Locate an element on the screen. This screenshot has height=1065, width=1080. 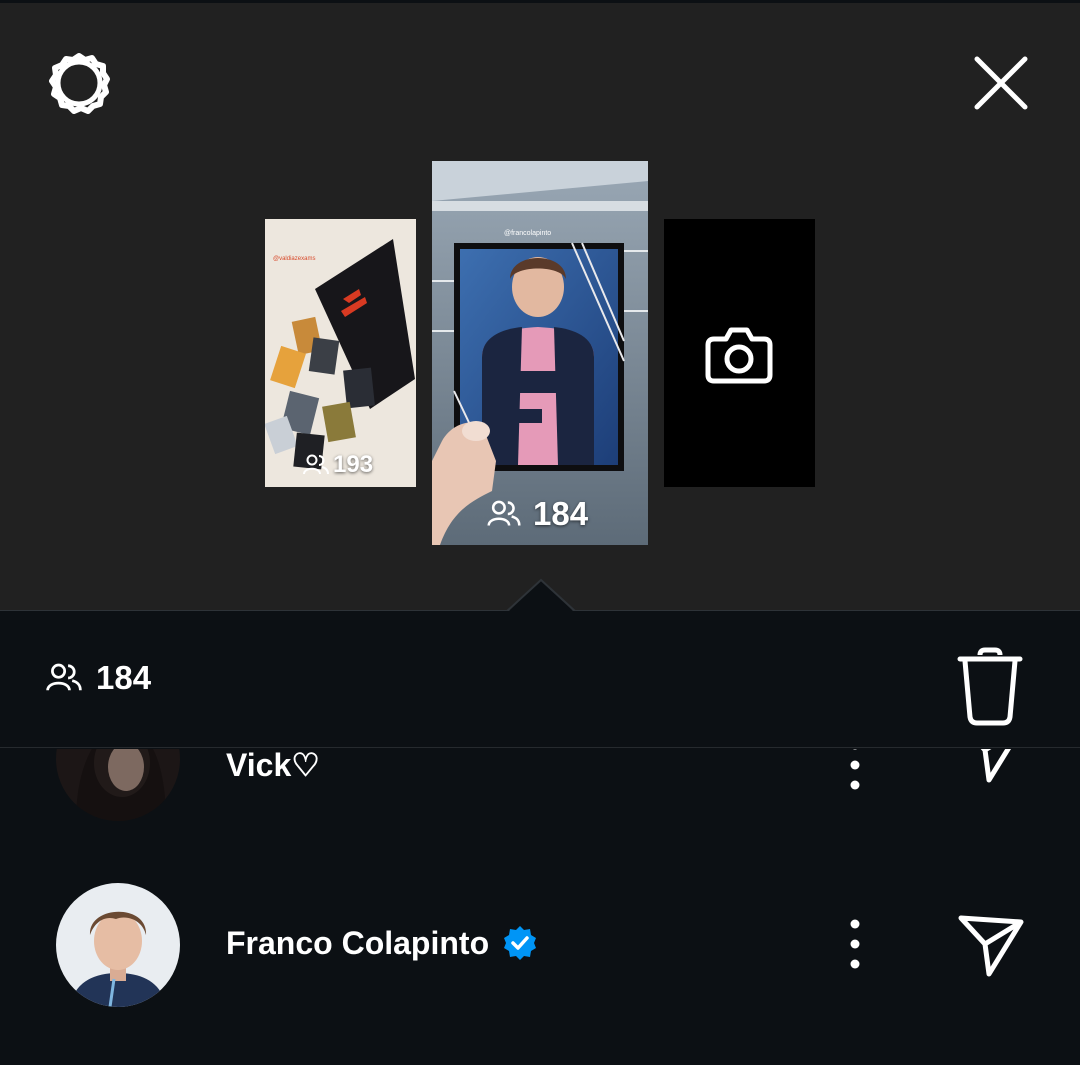
close-icon is located at coordinates (1001, 83).